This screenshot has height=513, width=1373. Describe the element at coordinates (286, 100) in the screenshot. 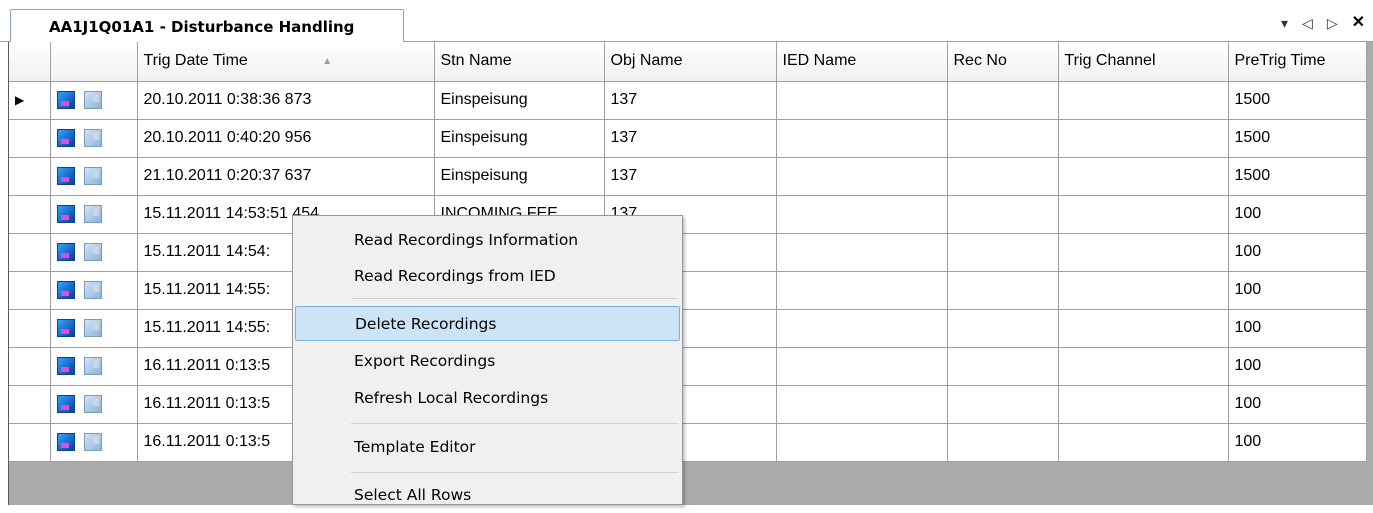

I see `cell-trig-date-time: 20.10.2011 0:38:36 873` at that location.